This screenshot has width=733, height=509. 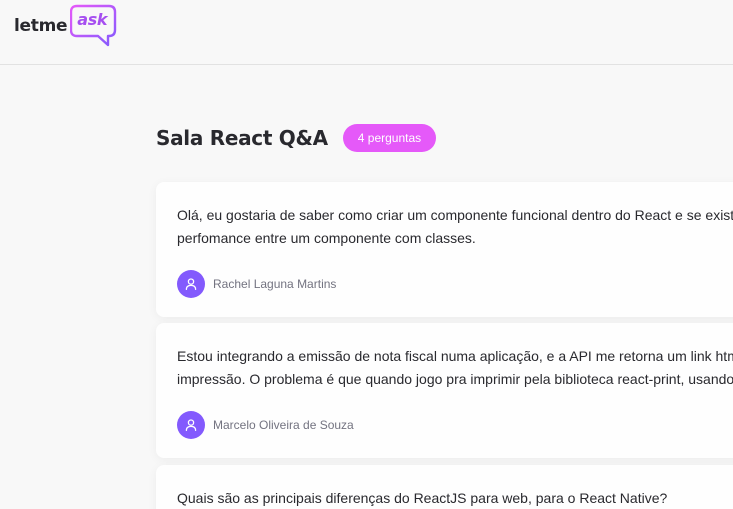 I want to click on letmeask-logo: letme ask, so click(x=66, y=26).